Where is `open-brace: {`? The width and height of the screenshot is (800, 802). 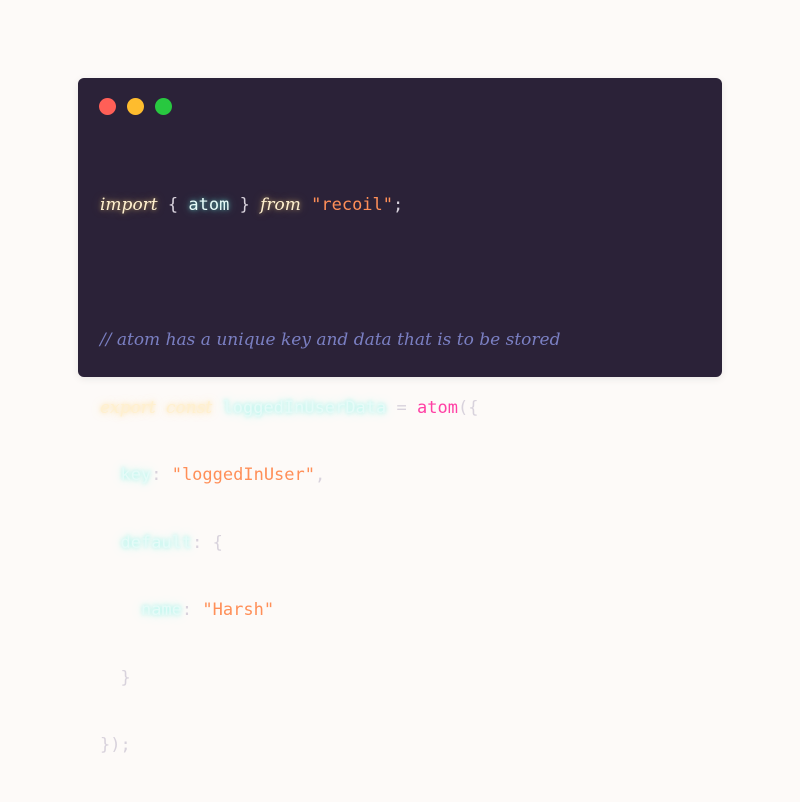 open-brace: { is located at coordinates (173, 205).